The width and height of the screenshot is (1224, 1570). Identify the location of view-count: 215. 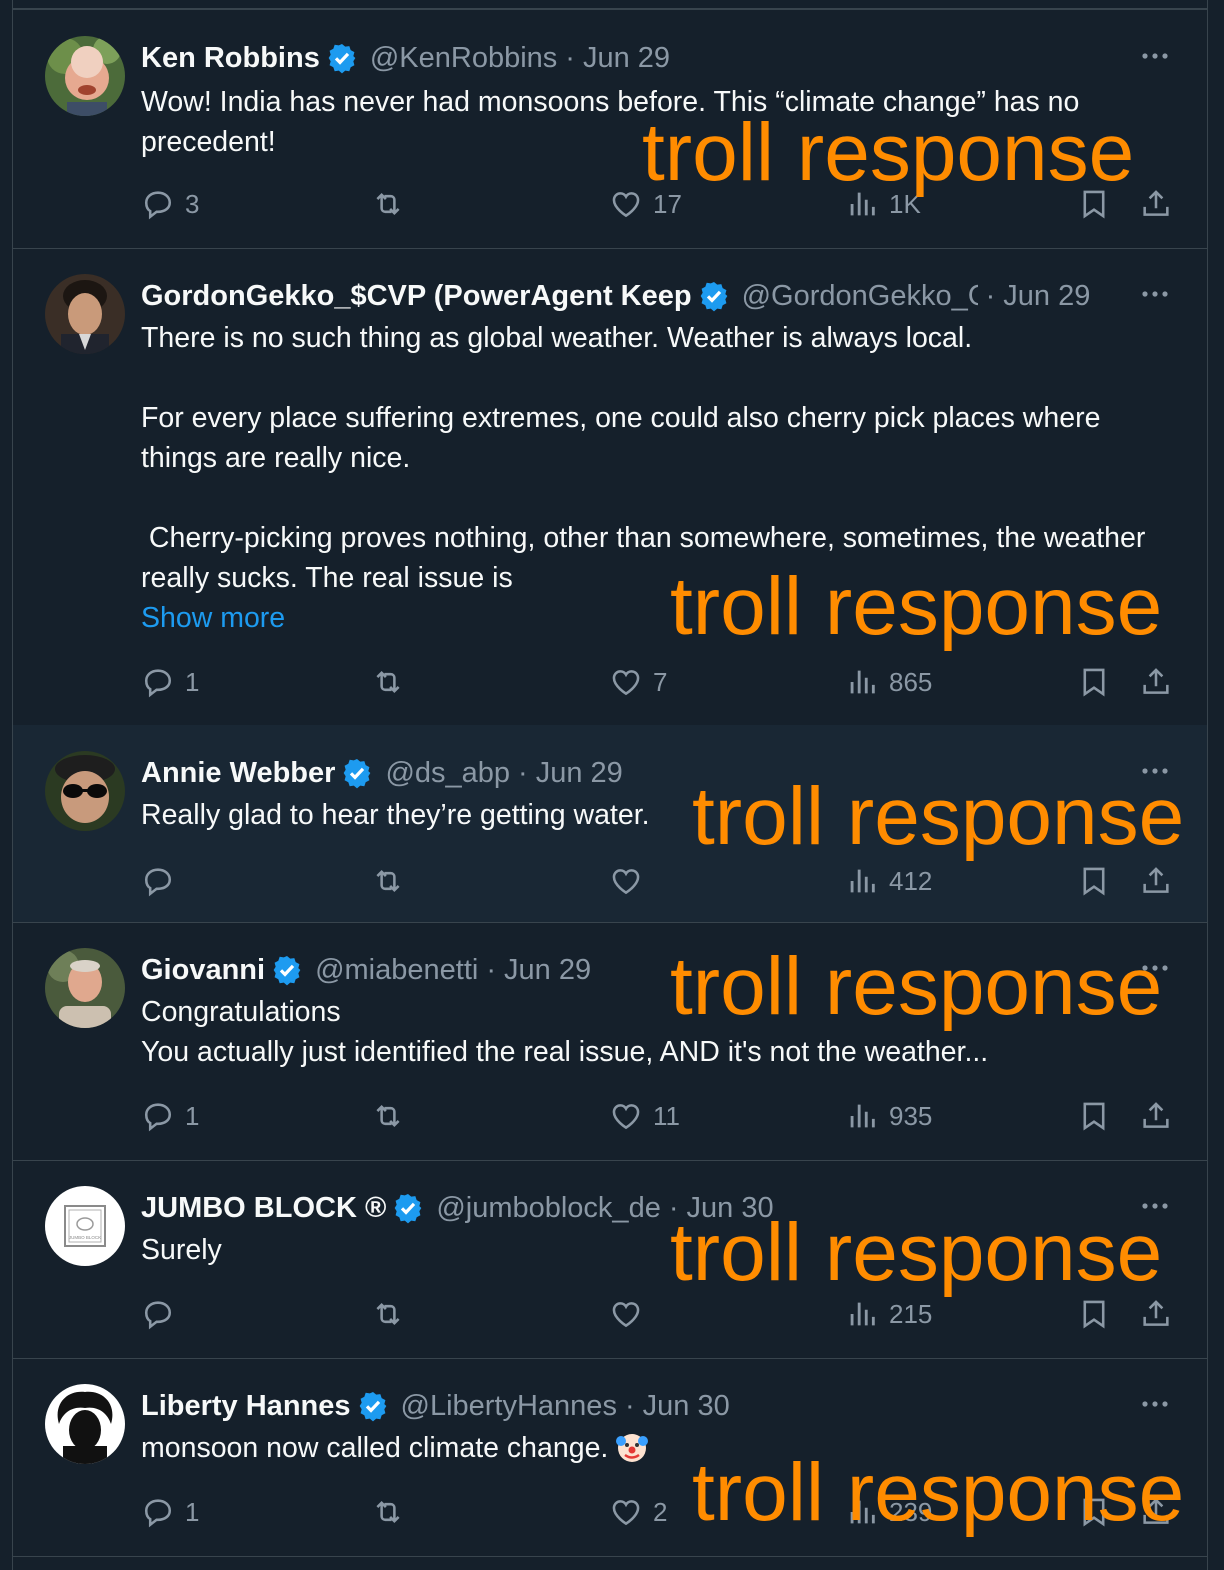
(911, 1313).